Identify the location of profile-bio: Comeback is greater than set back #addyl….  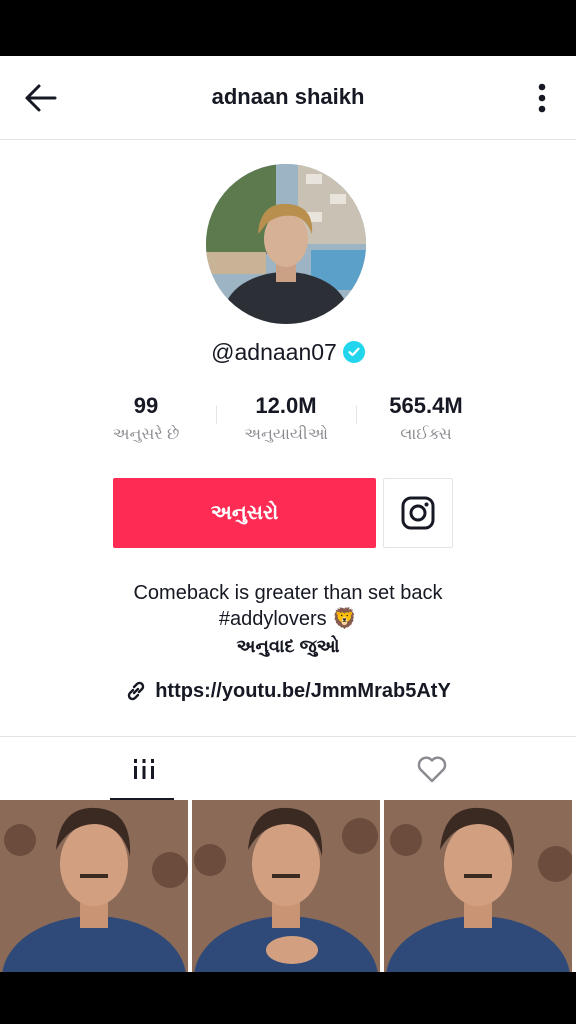
(288, 606).